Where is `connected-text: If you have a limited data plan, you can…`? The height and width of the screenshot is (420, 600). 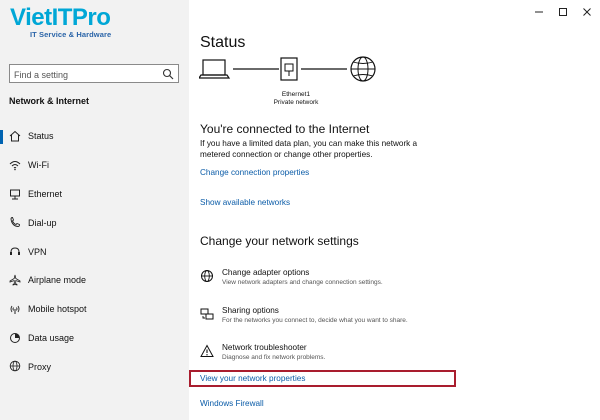
connected-text: If you have a limited data plan, you can… is located at coordinates (309, 149).